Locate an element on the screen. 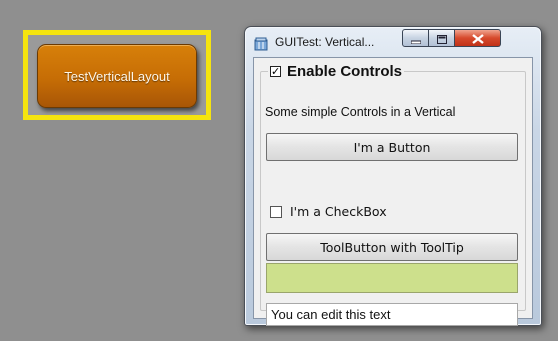 This screenshot has height=341, width=558. close-button is located at coordinates (478, 38).